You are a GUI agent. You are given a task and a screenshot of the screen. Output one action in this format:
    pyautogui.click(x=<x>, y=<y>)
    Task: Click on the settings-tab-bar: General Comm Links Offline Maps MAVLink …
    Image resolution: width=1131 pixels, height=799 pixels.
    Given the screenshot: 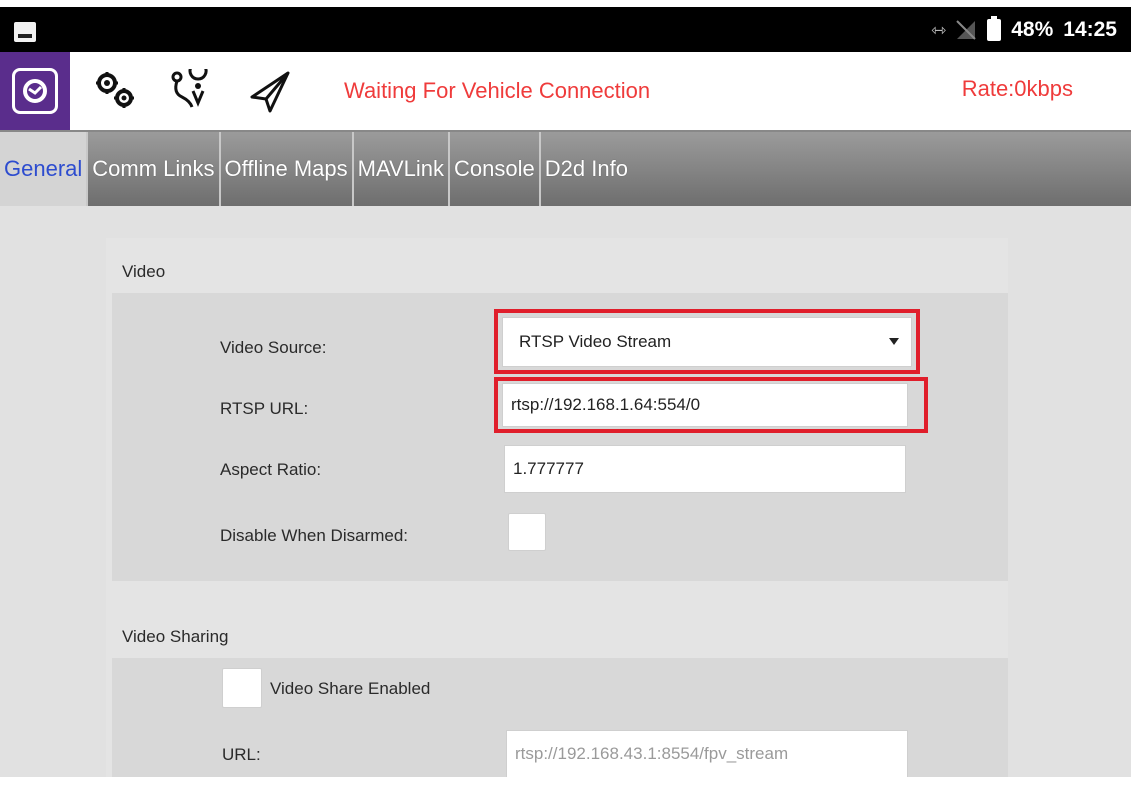 What is the action you would take?
    pyautogui.click(x=565, y=168)
    